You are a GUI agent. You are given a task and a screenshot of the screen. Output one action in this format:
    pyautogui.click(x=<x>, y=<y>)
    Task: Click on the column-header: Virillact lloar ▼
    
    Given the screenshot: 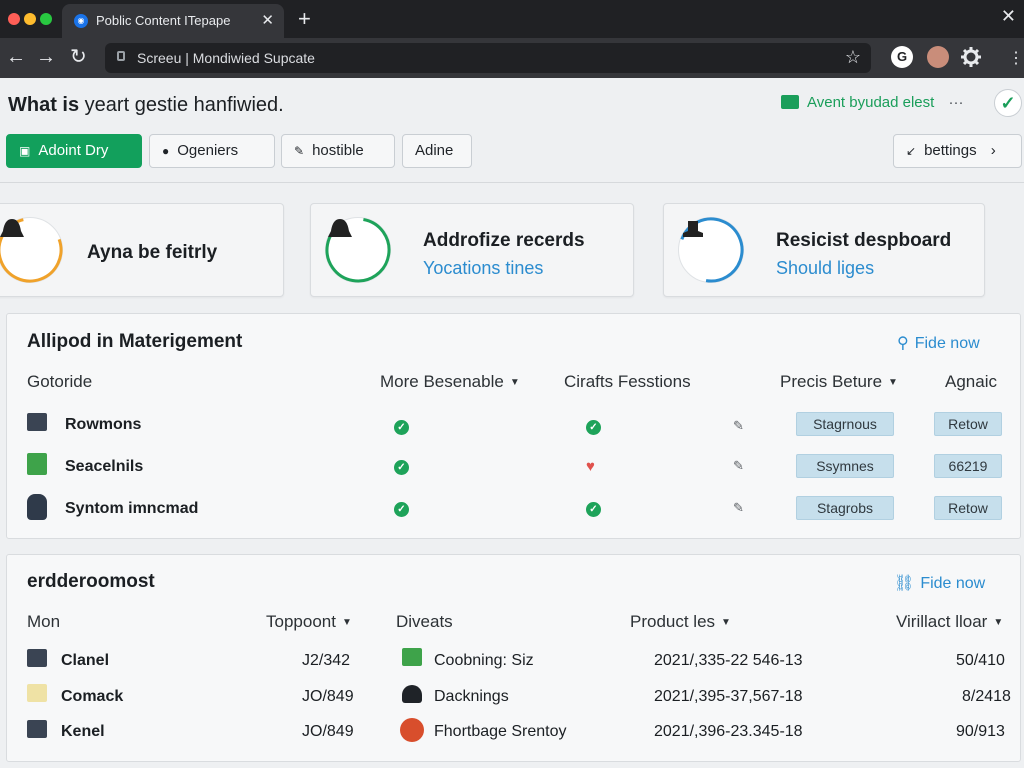 What is the action you would take?
    pyautogui.click(x=949, y=622)
    